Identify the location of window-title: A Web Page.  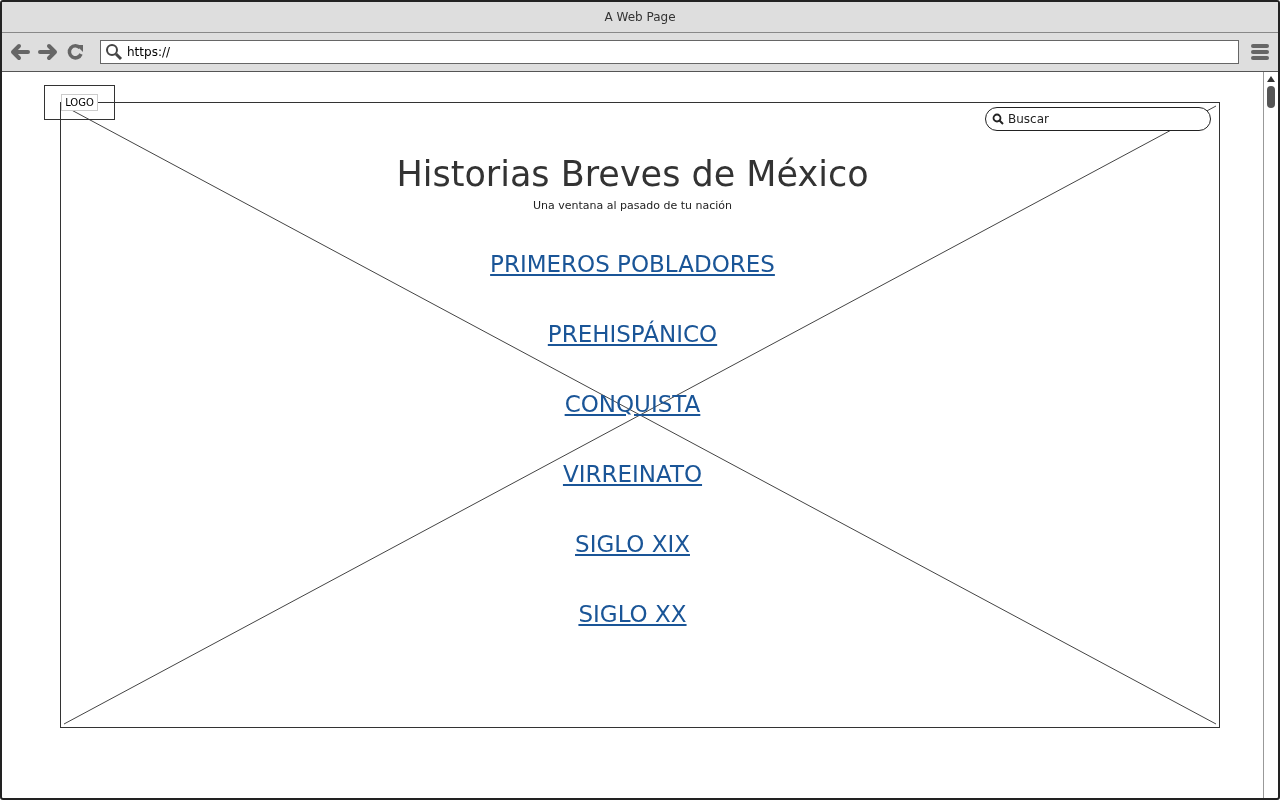
(640, 17).